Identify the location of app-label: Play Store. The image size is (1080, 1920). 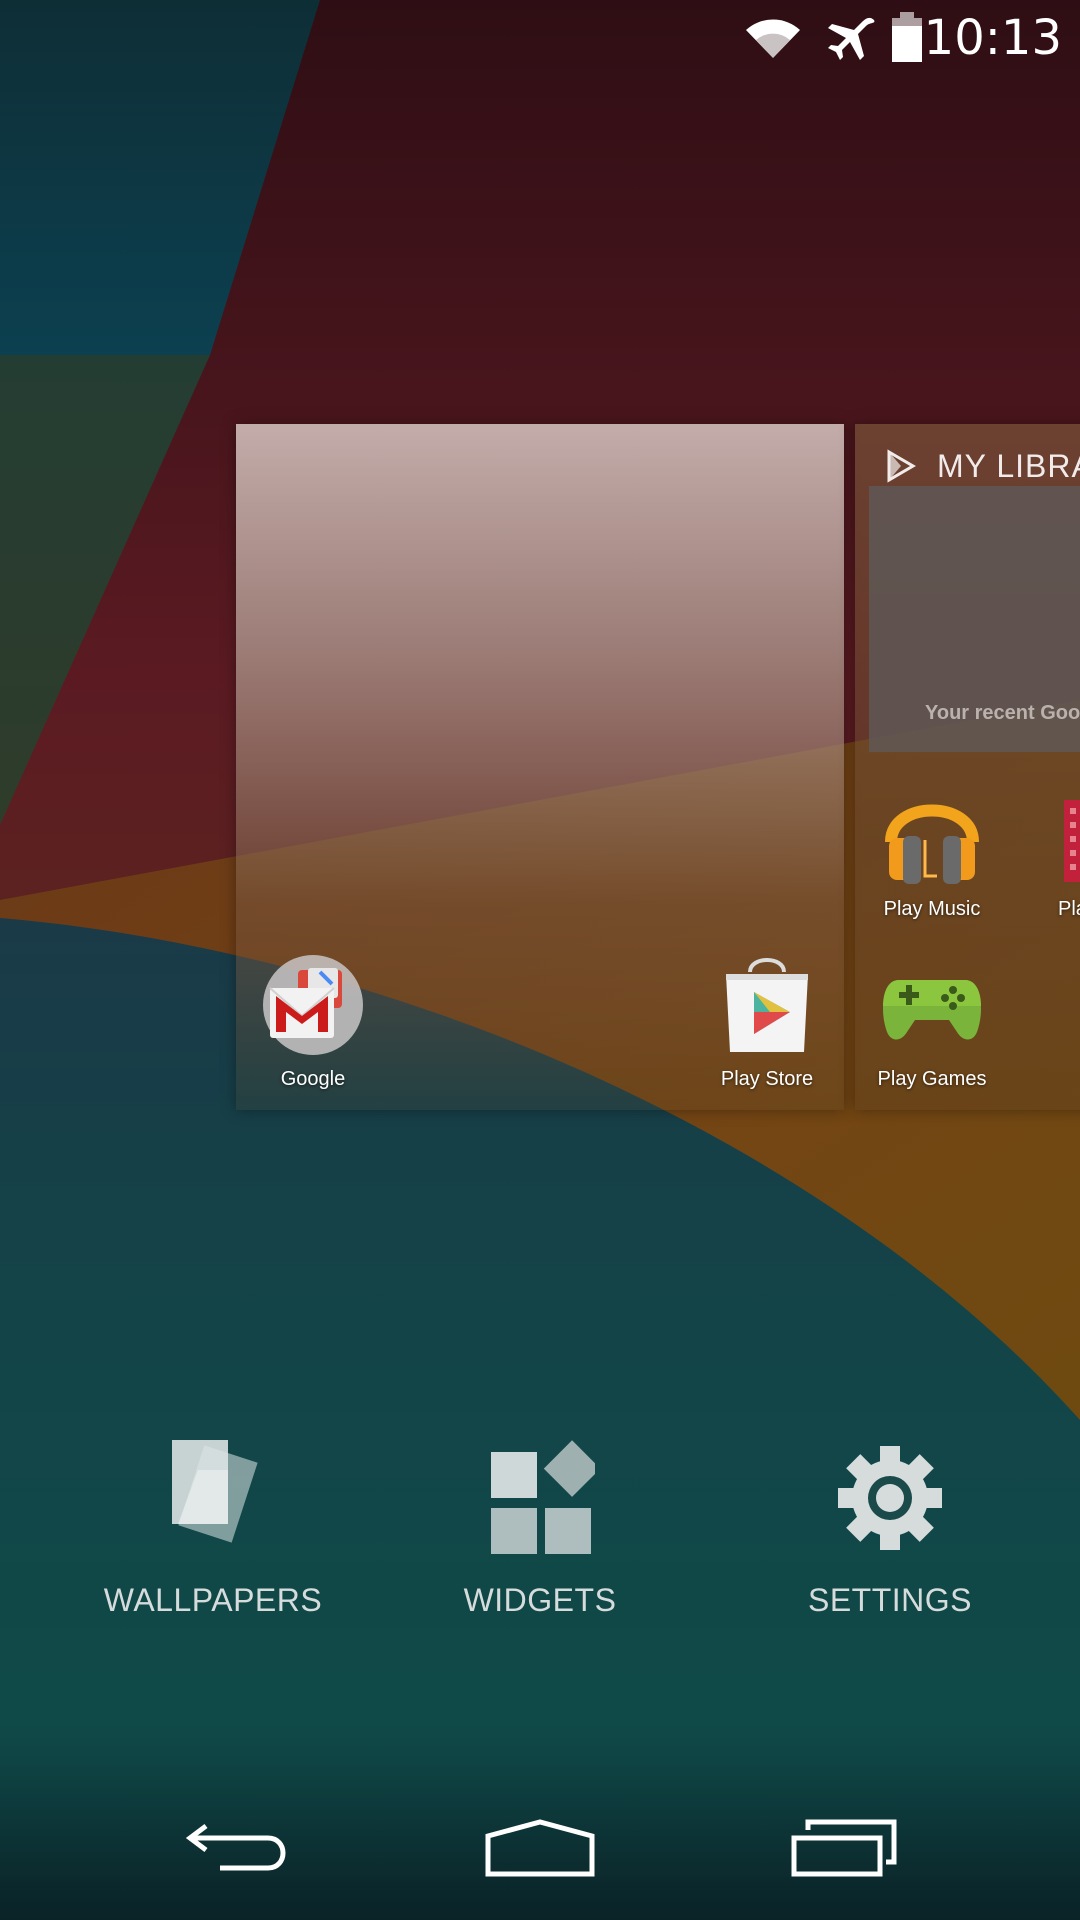
(767, 1079).